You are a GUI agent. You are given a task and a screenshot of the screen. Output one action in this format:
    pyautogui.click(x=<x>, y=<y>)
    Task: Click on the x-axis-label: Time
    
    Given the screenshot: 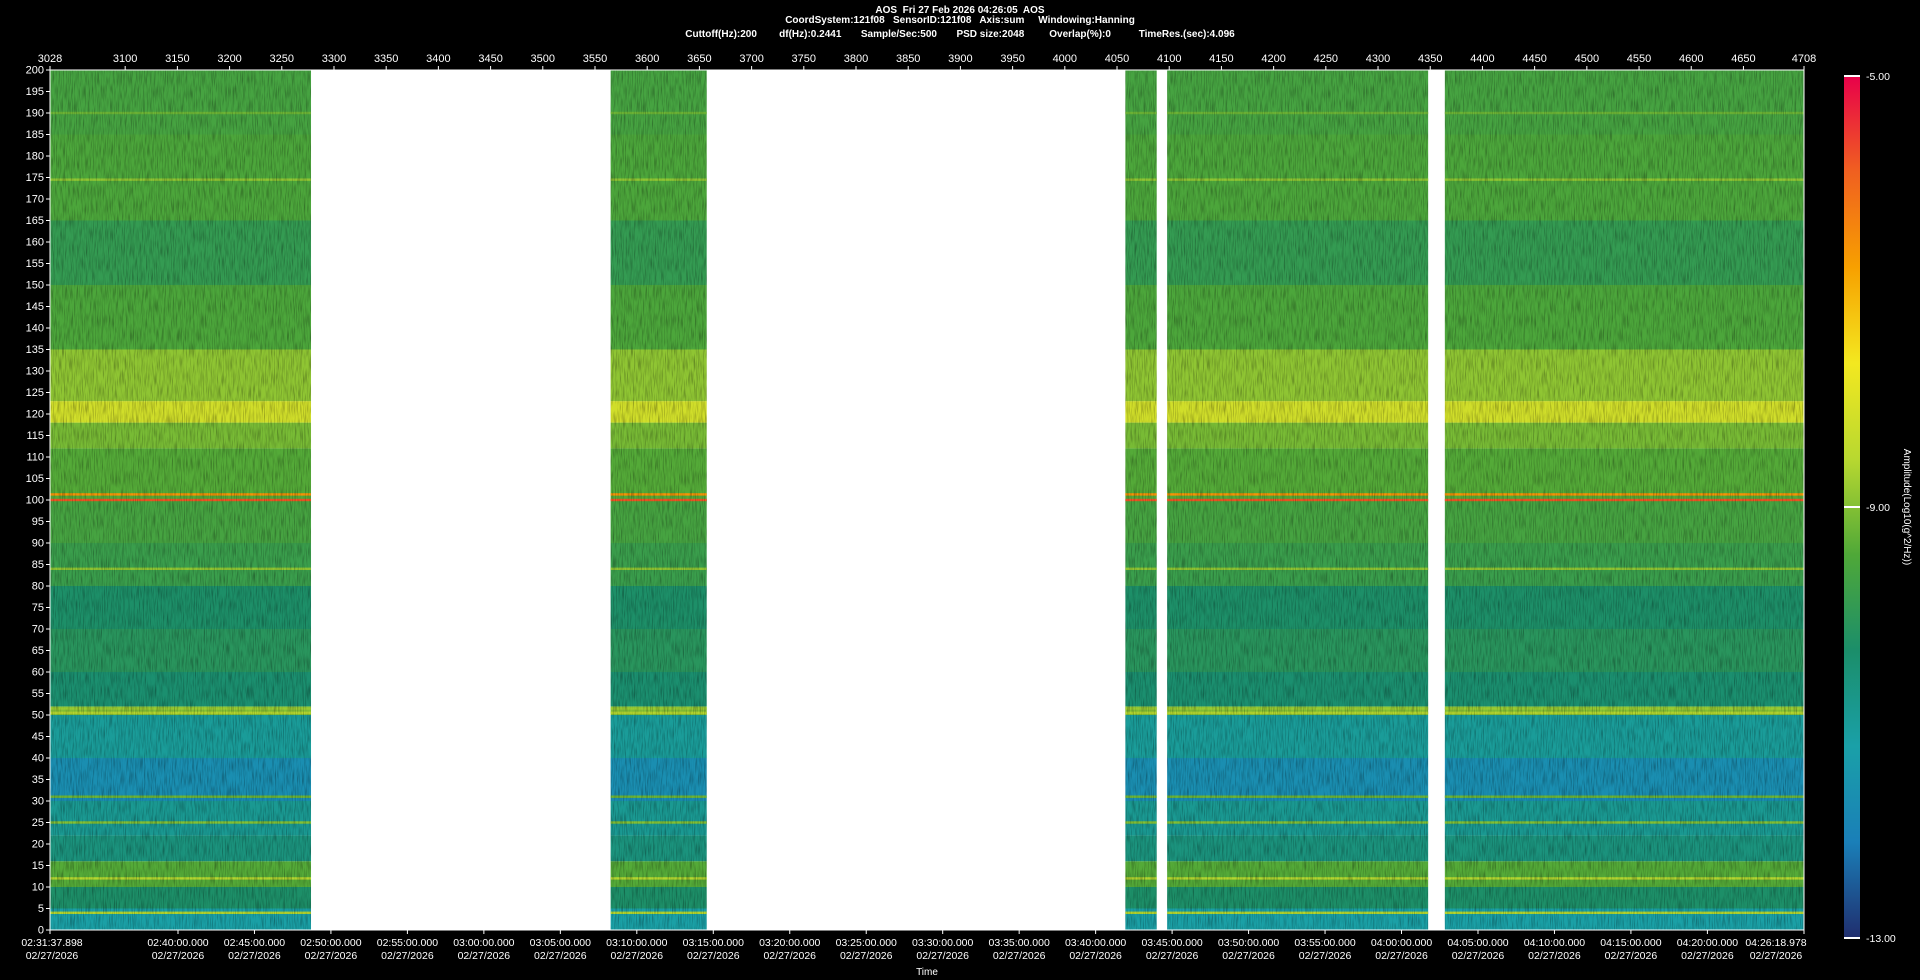 What is the action you would take?
    pyautogui.click(x=927, y=972)
    